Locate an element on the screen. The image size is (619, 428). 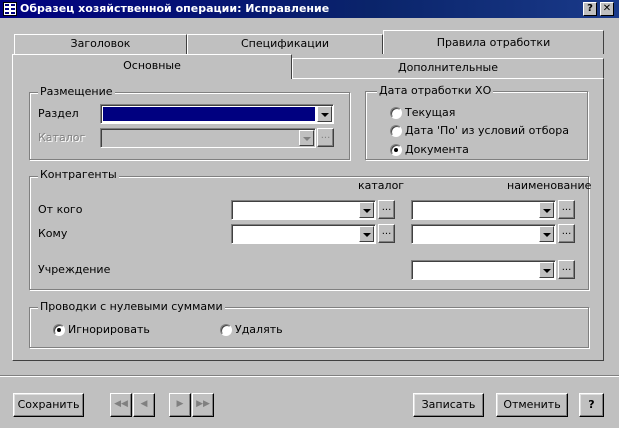
save-button: Сохранить is located at coordinates (48, 405).